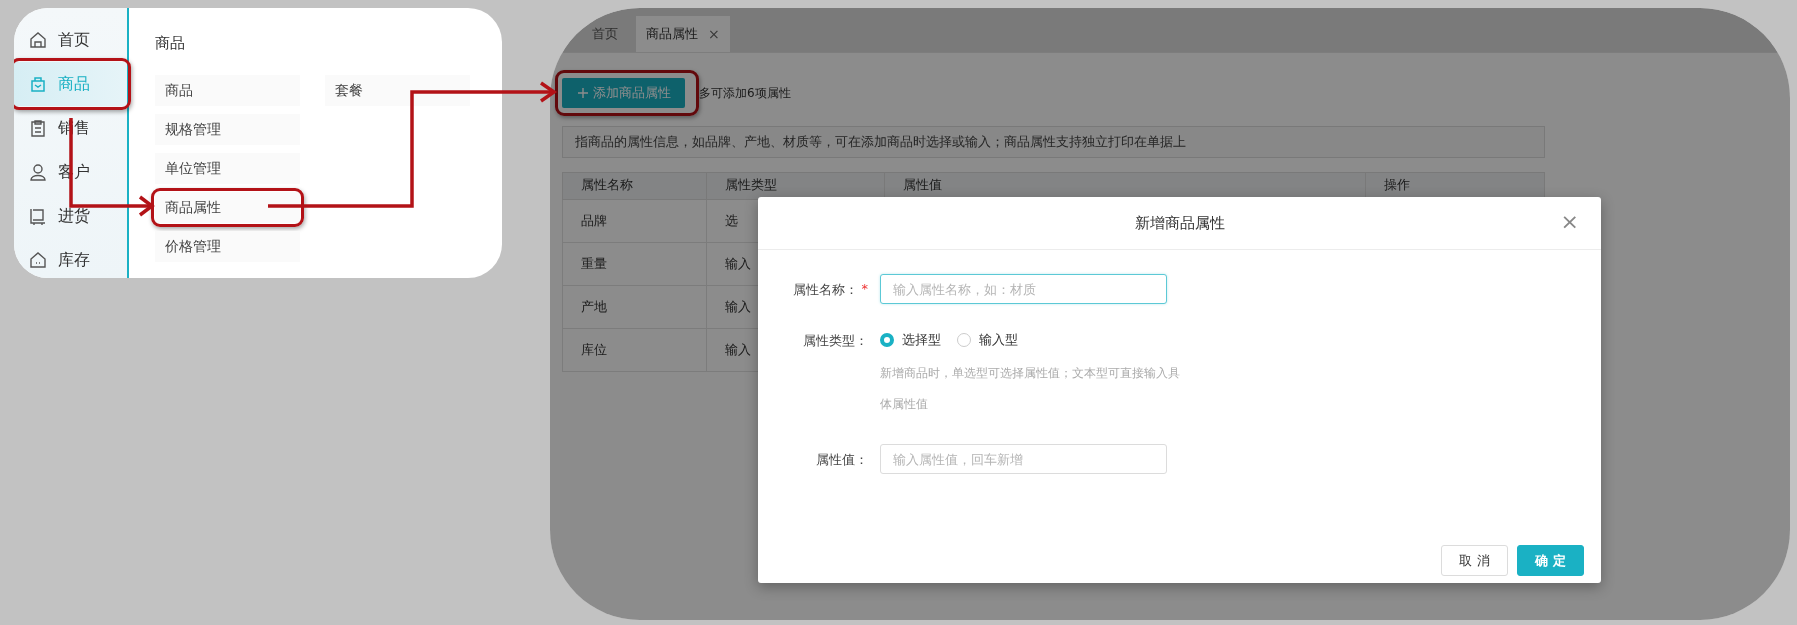 This screenshot has width=1797, height=625. Describe the element at coordinates (1179, 223) in the screenshot. I see `dialog-title: 新增商品属性` at that location.